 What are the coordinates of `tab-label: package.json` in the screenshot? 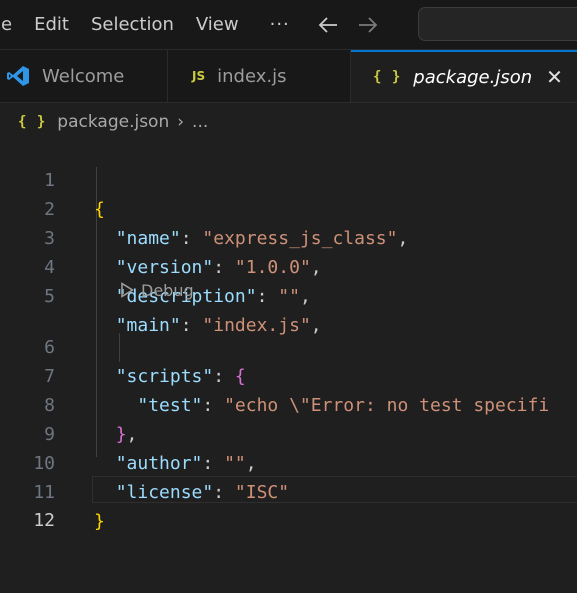 It's located at (473, 77).